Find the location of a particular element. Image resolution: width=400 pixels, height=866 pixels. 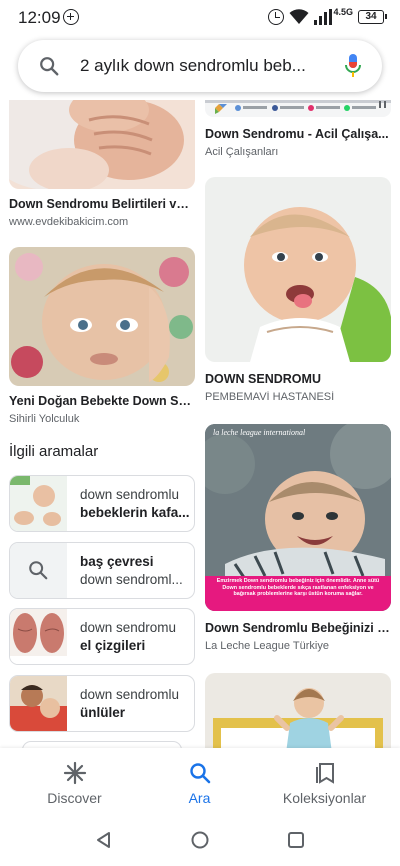

asterisk-icon is located at coordinates (74, 773).